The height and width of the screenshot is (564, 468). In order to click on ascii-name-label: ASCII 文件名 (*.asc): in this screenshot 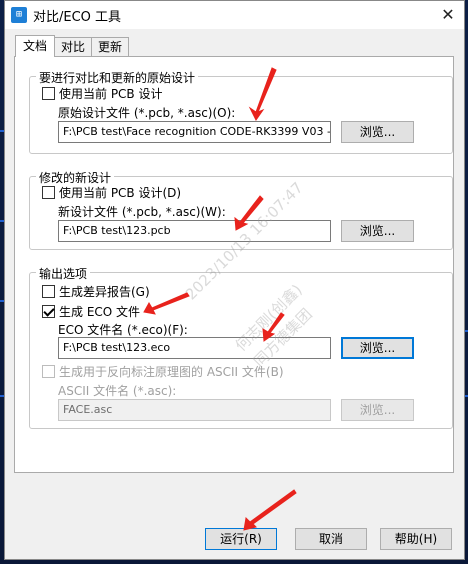, I will do `click(117, 391)`.